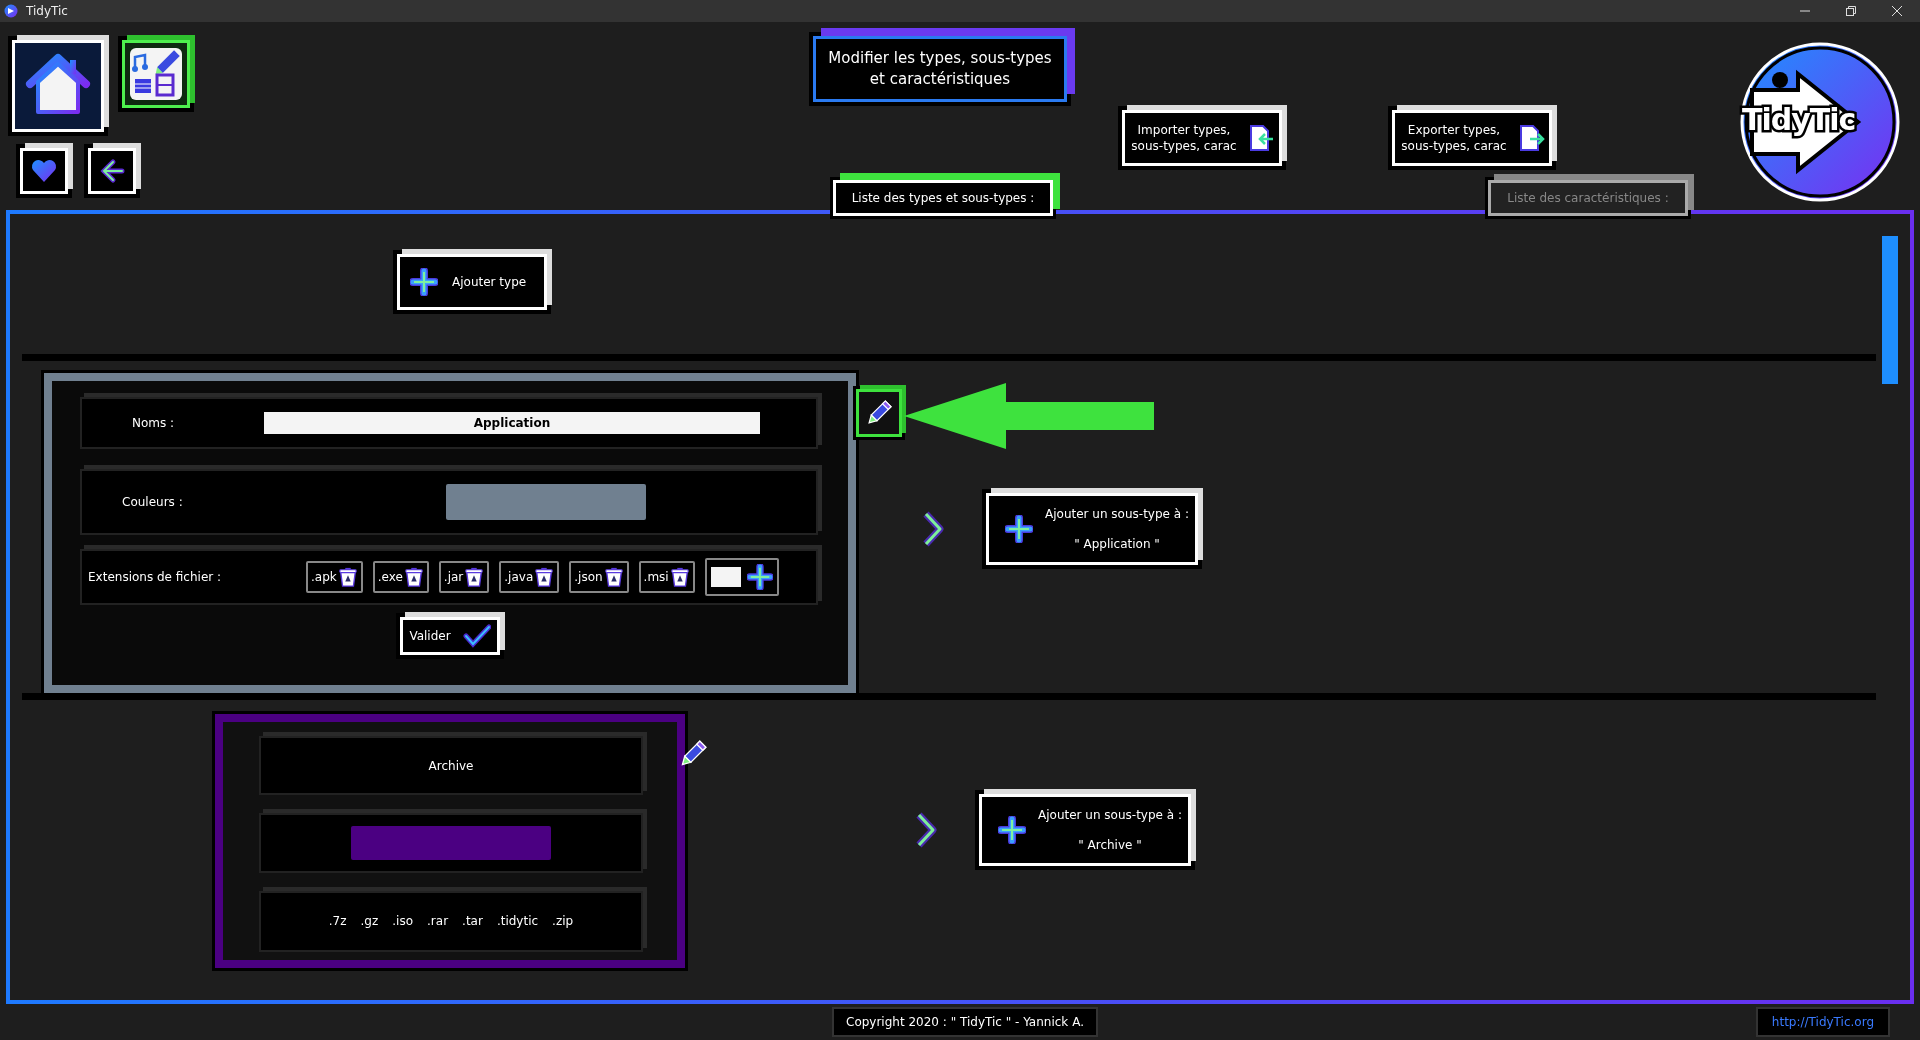 The width and height of the screenshot is (1920, 1040). Describe the element at coordinates (588, 577) in the screenshot. I see `extension-label: .json` at that location.